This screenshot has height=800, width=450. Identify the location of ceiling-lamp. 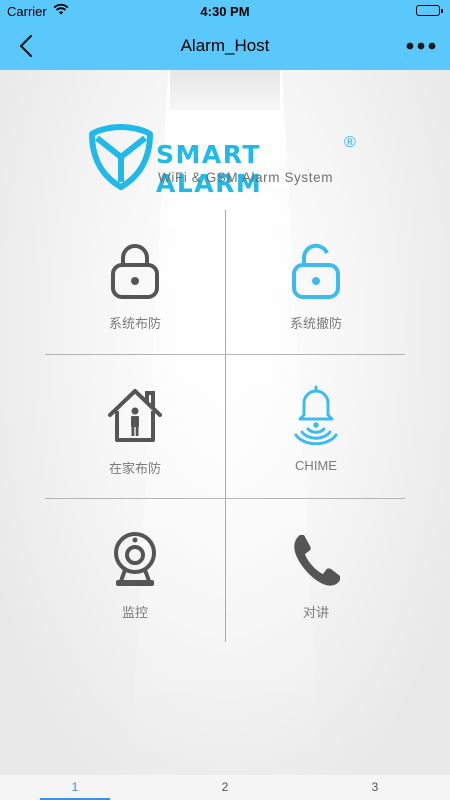
(225, 90).